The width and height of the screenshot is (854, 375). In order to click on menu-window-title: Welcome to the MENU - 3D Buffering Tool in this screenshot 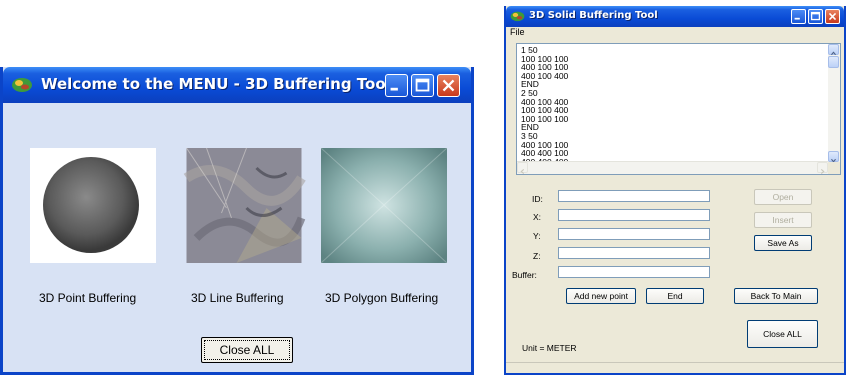, I will do `click(216, 84)`.